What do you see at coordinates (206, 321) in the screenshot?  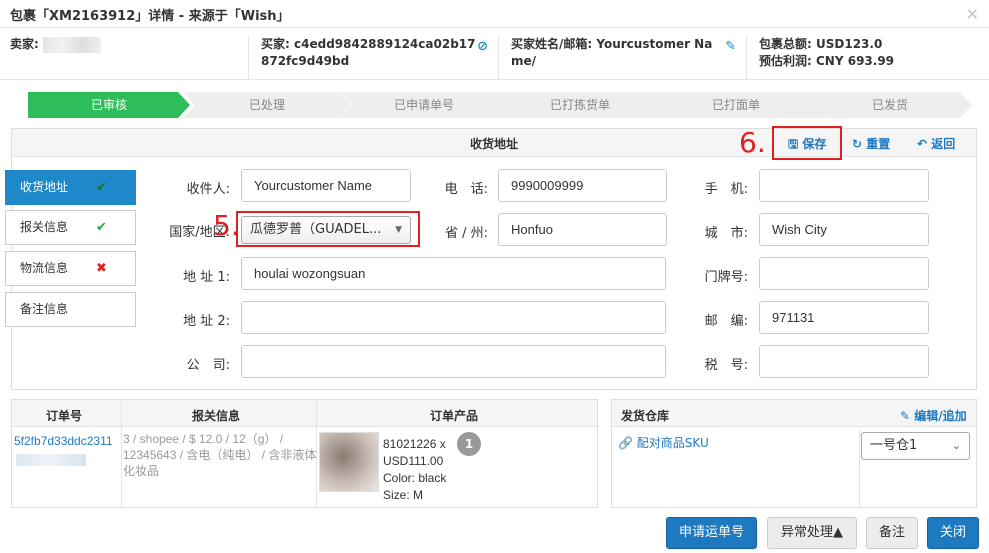 I see `address2-label: 地 址 2:` at bounding box center [206, 321].